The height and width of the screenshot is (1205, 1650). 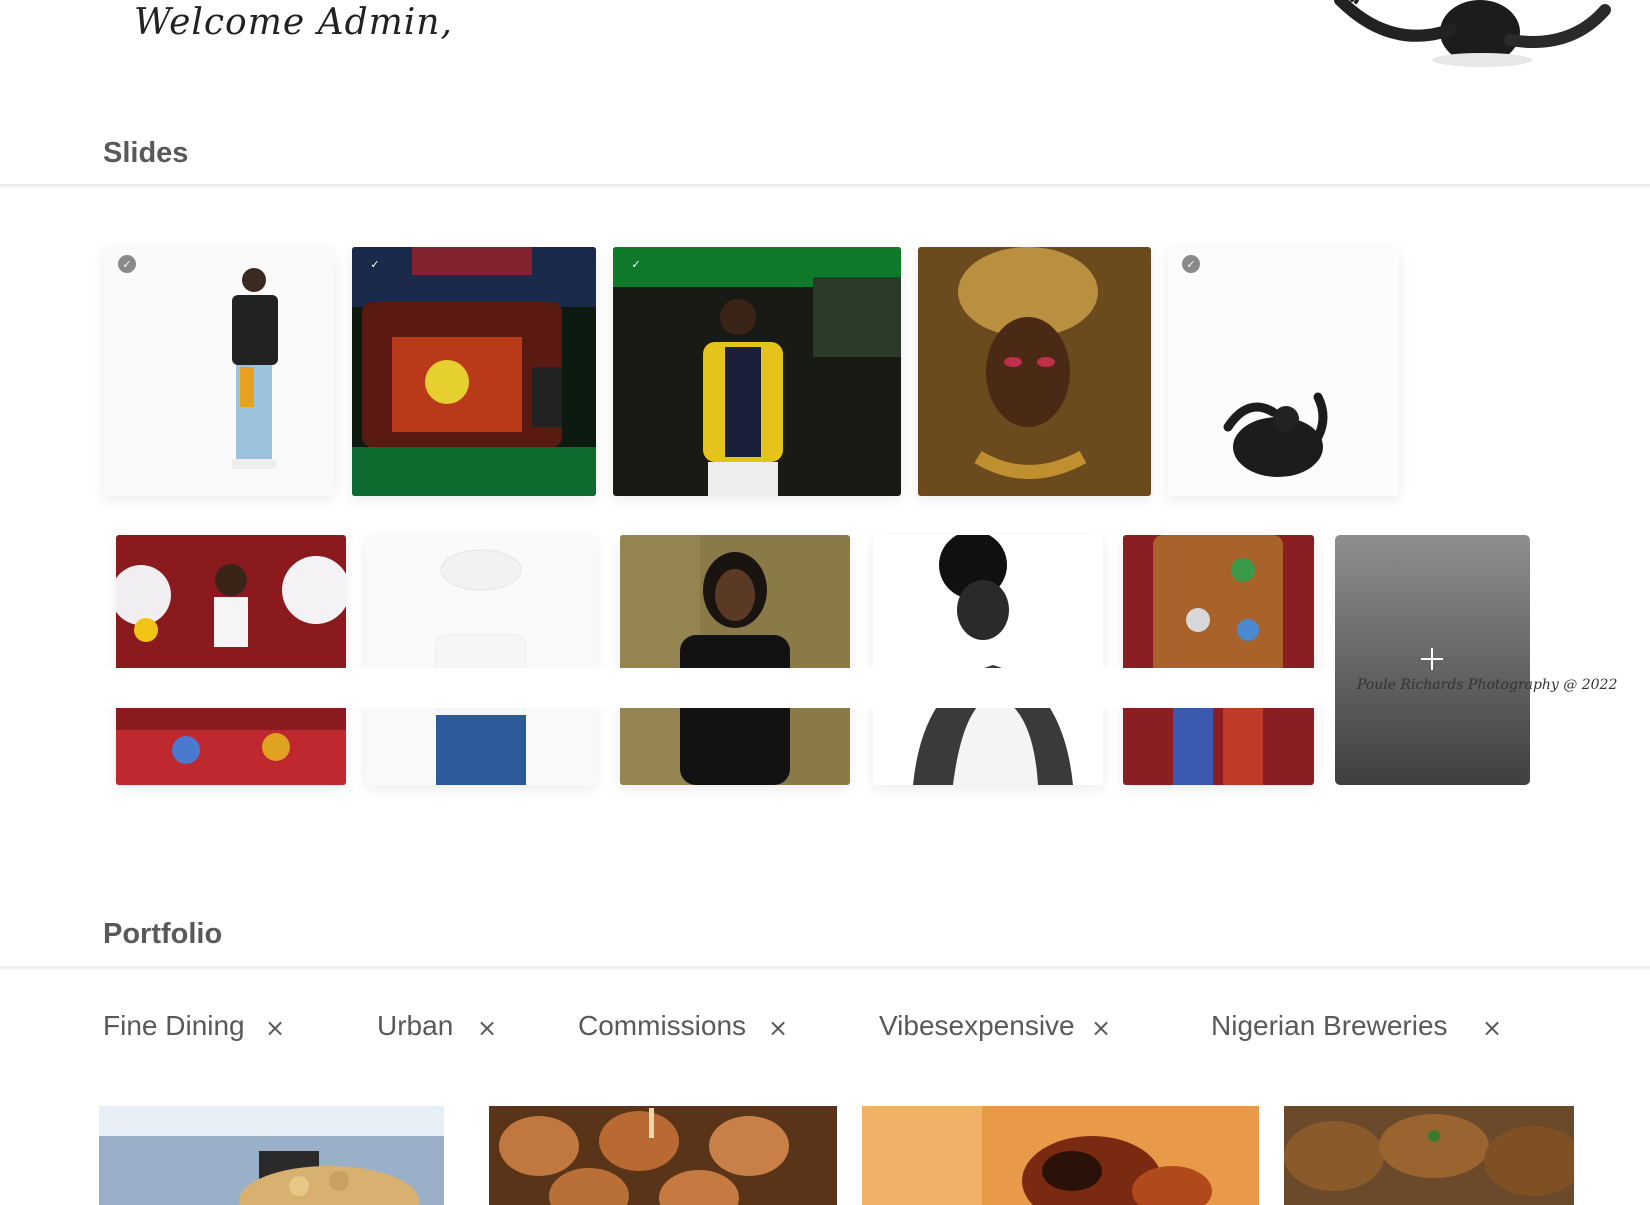 I want to click on fried-fritters-photo, so click(x=1429, y=1155).